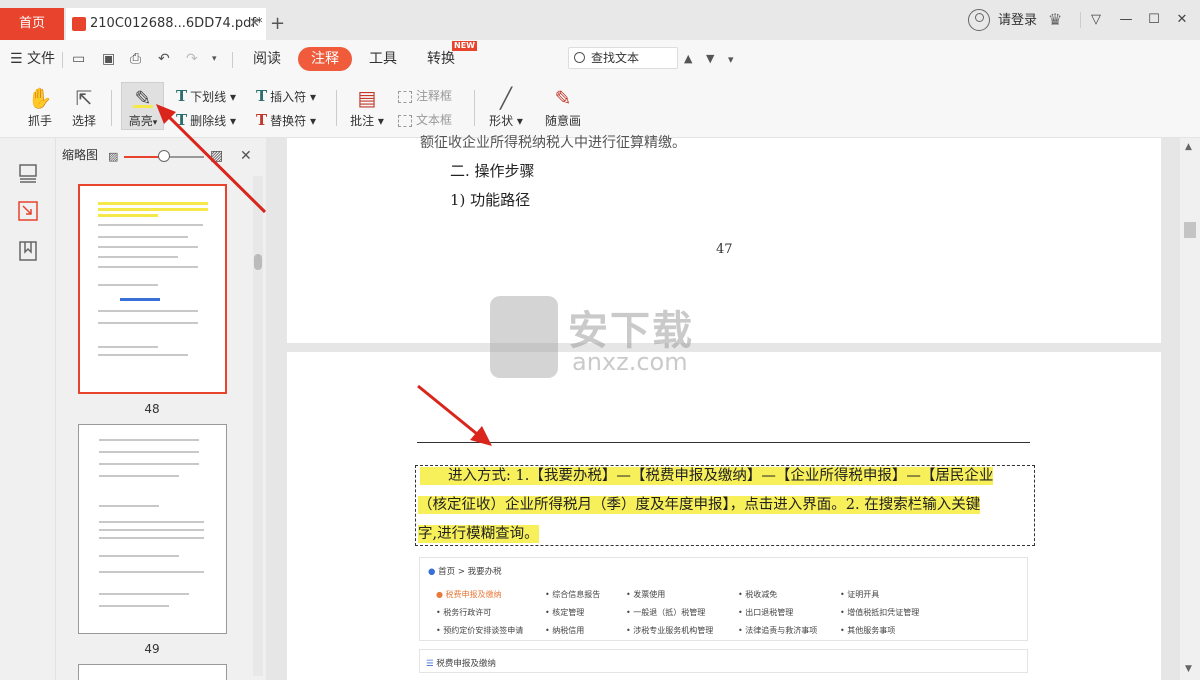  I want to click on file-menu-label: 文件, so click(41, 59).